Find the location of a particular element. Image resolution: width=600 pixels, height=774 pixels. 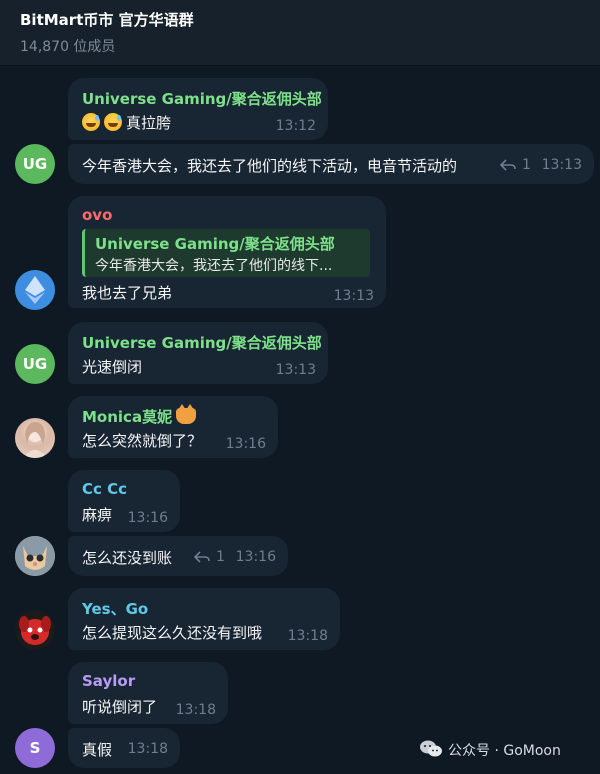

sender-name: Monica莫妮 is located at coordinates (139, 415).